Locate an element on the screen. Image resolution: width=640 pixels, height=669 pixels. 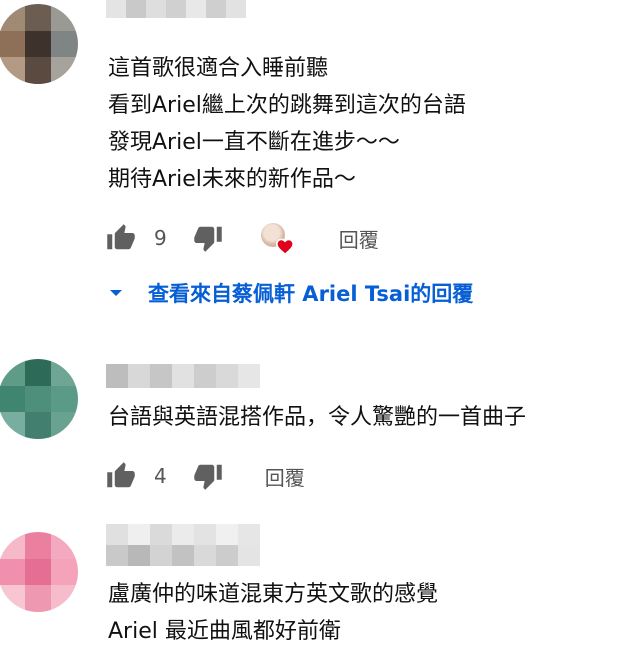
comment-line: 台語與英語混搭作品，令人驚艷的一首曲子 is located at coordinates (317, 417).